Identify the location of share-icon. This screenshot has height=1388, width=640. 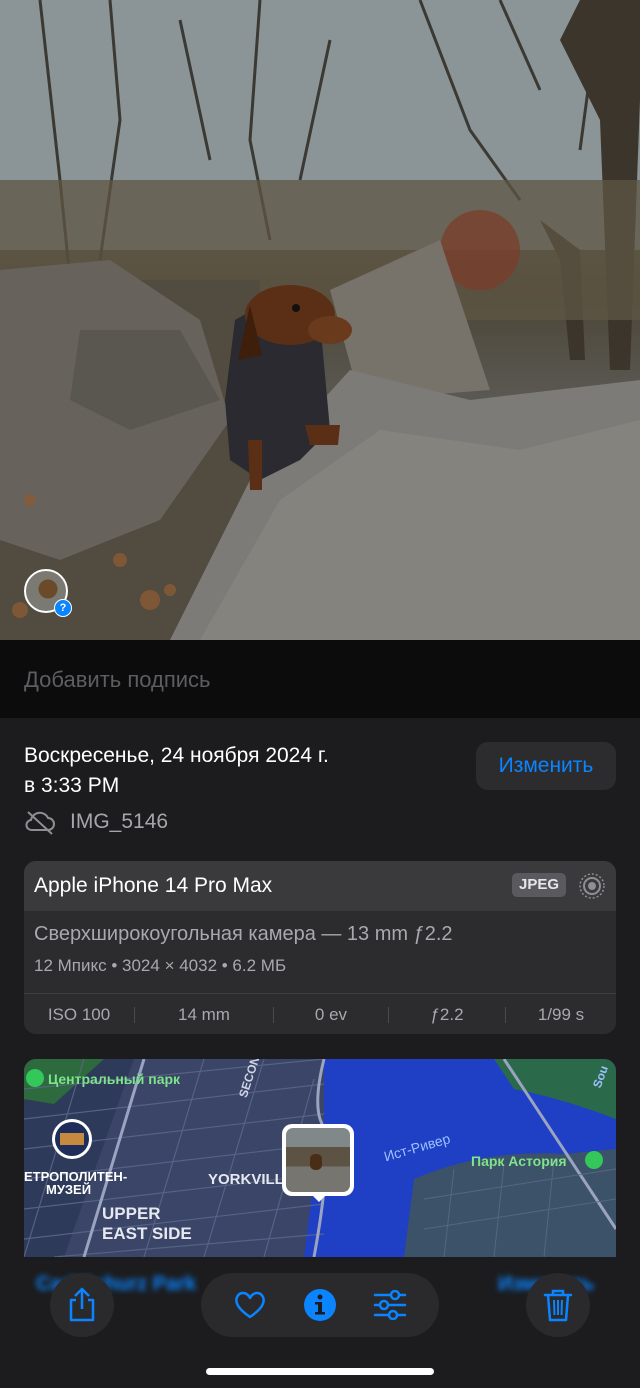
(82, 1304).